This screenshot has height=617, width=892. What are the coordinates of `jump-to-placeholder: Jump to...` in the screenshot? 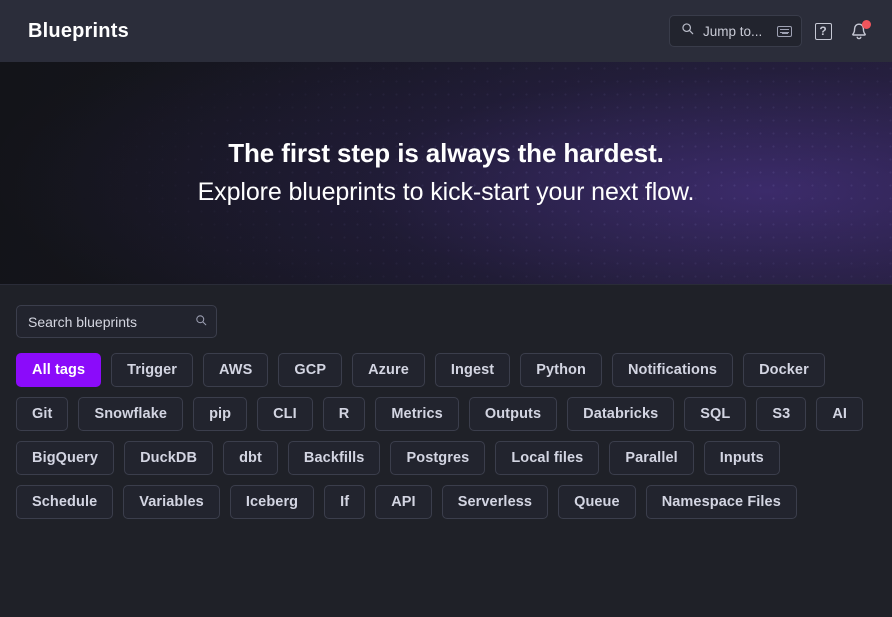 It's located at (733, 31).